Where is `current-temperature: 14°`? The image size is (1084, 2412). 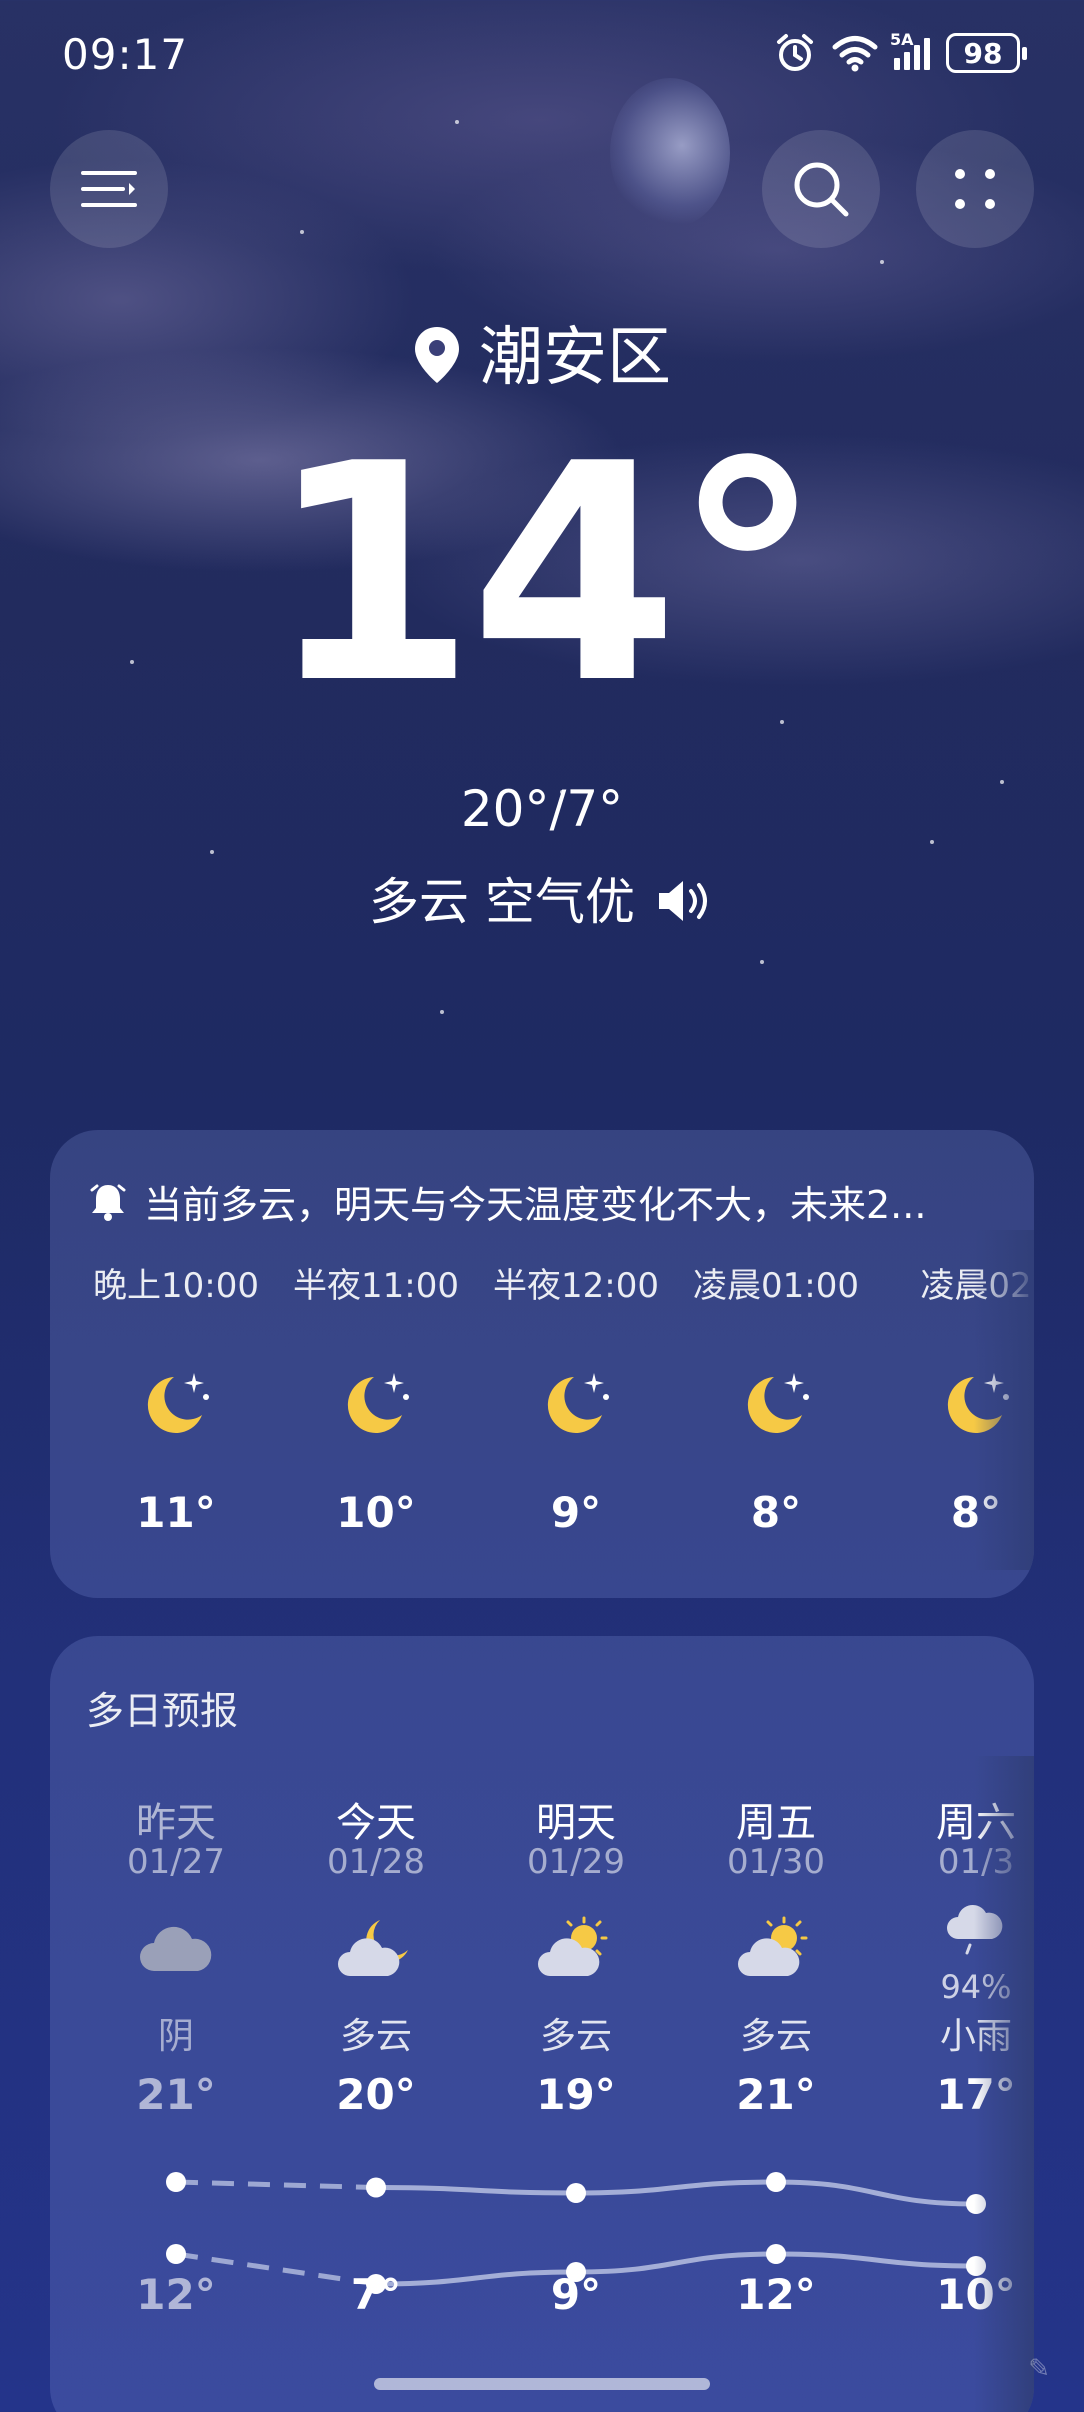
current-temperature: 14° is located at coordinates (544, 574).